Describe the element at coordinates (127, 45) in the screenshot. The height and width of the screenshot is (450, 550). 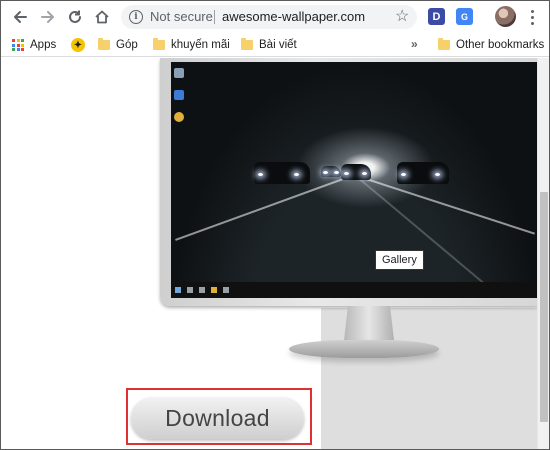
I see `bookmark-label: Góp` at that location.